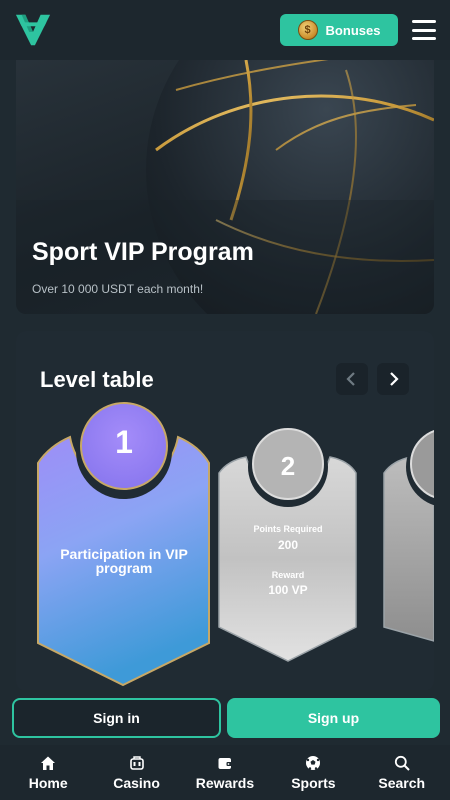 This screenshot has height=800, width=450. What do you see at coordinates (137, 772) in the screenshot?
I see `nav-casino: Casino` at bounding box center [137, 772].